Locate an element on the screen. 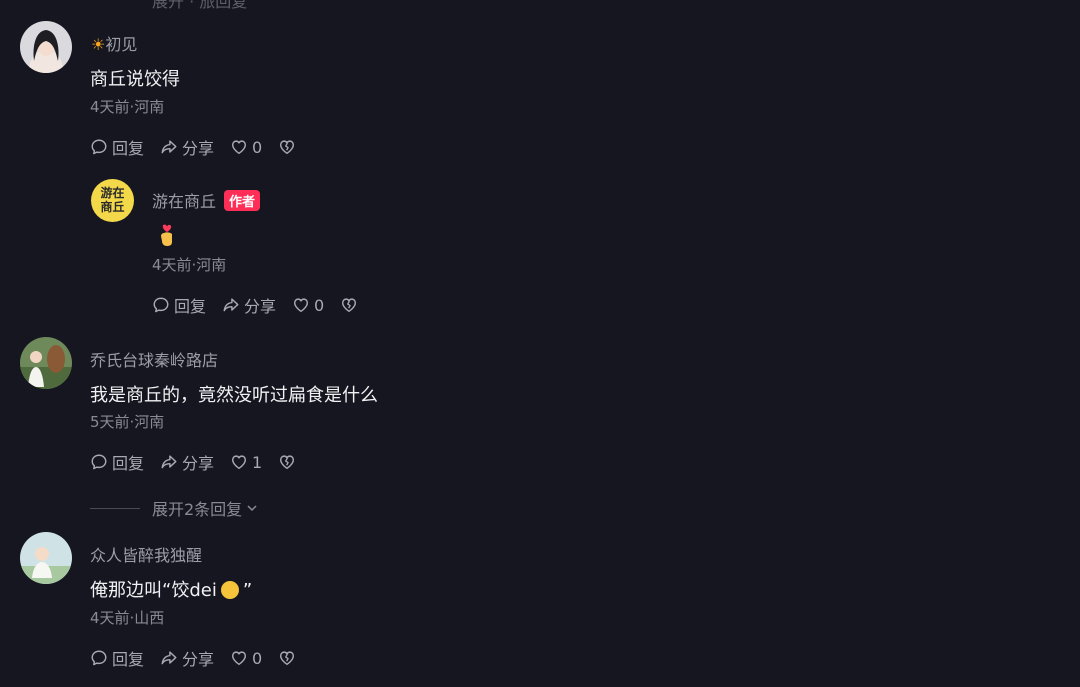 The height and width of the screenshot is (687, 1080). collapsed-replies-partial: 展开 · 旅回复 is located at coordinates (540, 5).